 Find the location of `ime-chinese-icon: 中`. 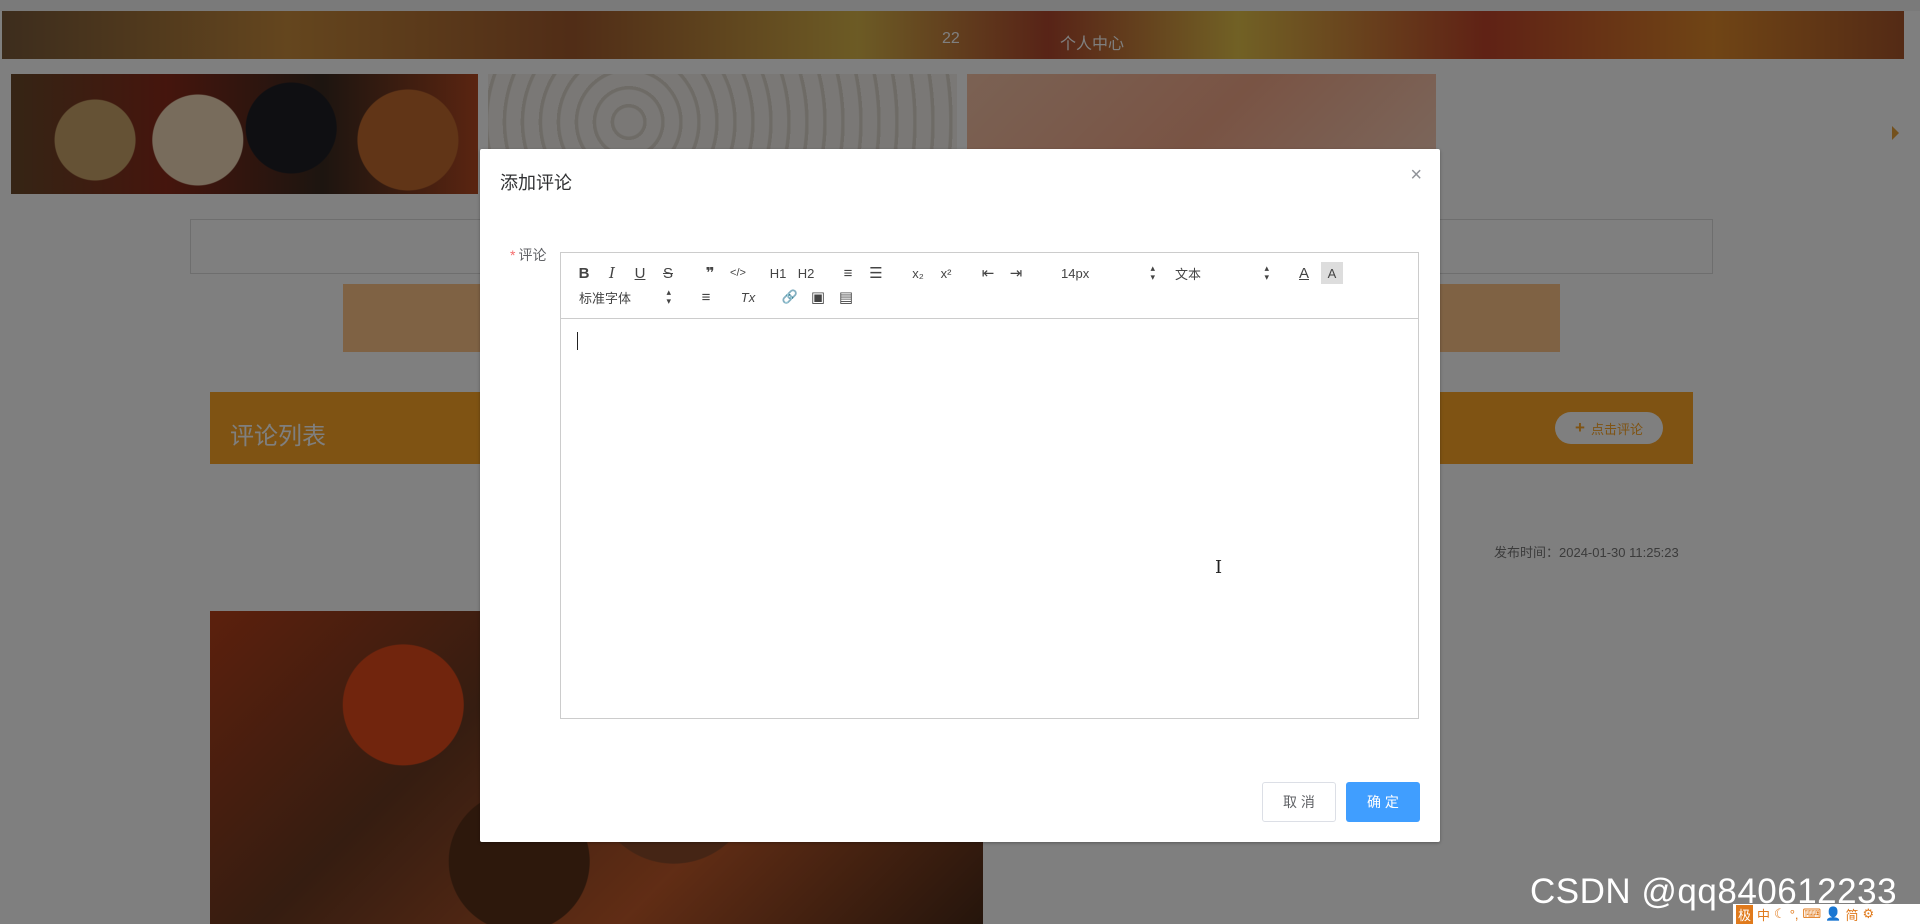

ime-chinese-icon: 中 is located at coordinates (1763, 914).